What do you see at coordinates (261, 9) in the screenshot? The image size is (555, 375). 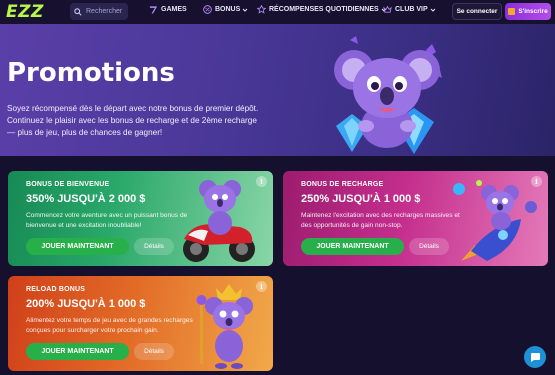 I see `star-icon` at bounding box center [261, 9].